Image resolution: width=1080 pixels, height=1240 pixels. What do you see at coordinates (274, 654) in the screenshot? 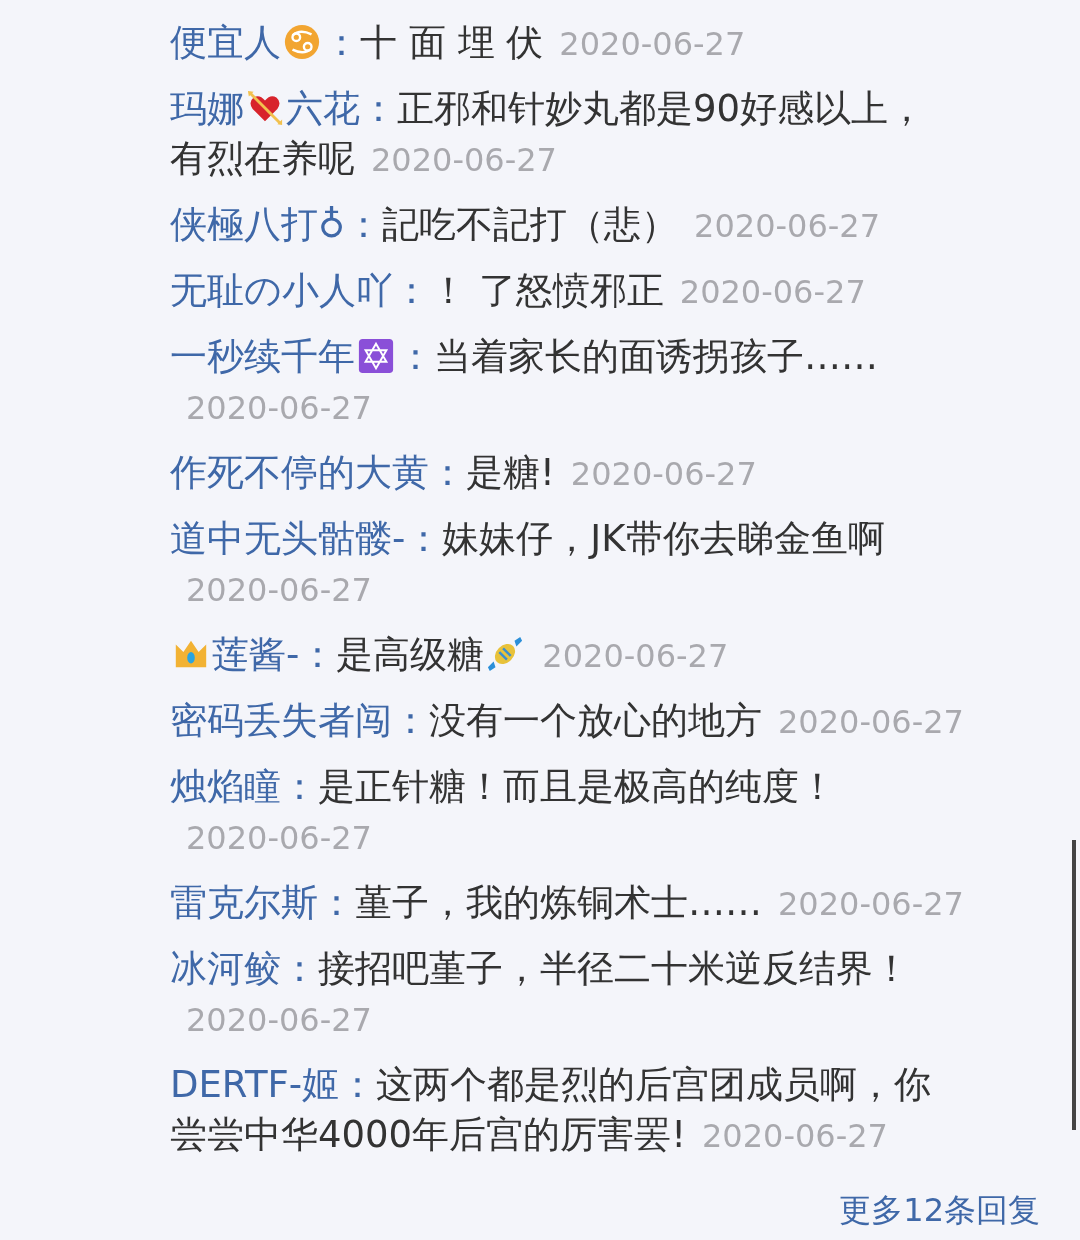
I see `username: 莲酱-：` at bounding box center [274, 654].